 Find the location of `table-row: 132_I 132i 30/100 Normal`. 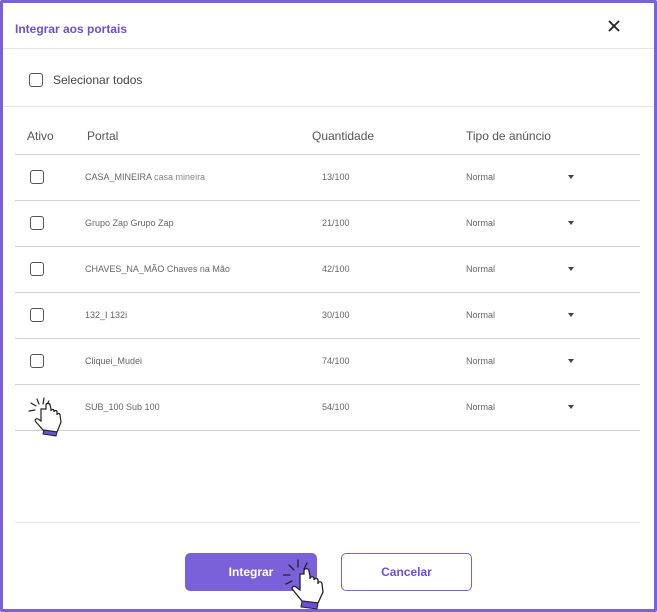

table-row: 132_I 132i 30/100 Normal is located at coordinates (327, 316).